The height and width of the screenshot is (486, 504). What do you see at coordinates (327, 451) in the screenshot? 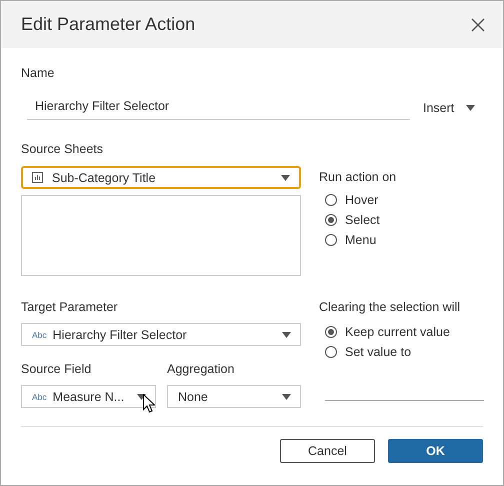
I see `cancel-button: Cancel` at bounding box center [327, 451].